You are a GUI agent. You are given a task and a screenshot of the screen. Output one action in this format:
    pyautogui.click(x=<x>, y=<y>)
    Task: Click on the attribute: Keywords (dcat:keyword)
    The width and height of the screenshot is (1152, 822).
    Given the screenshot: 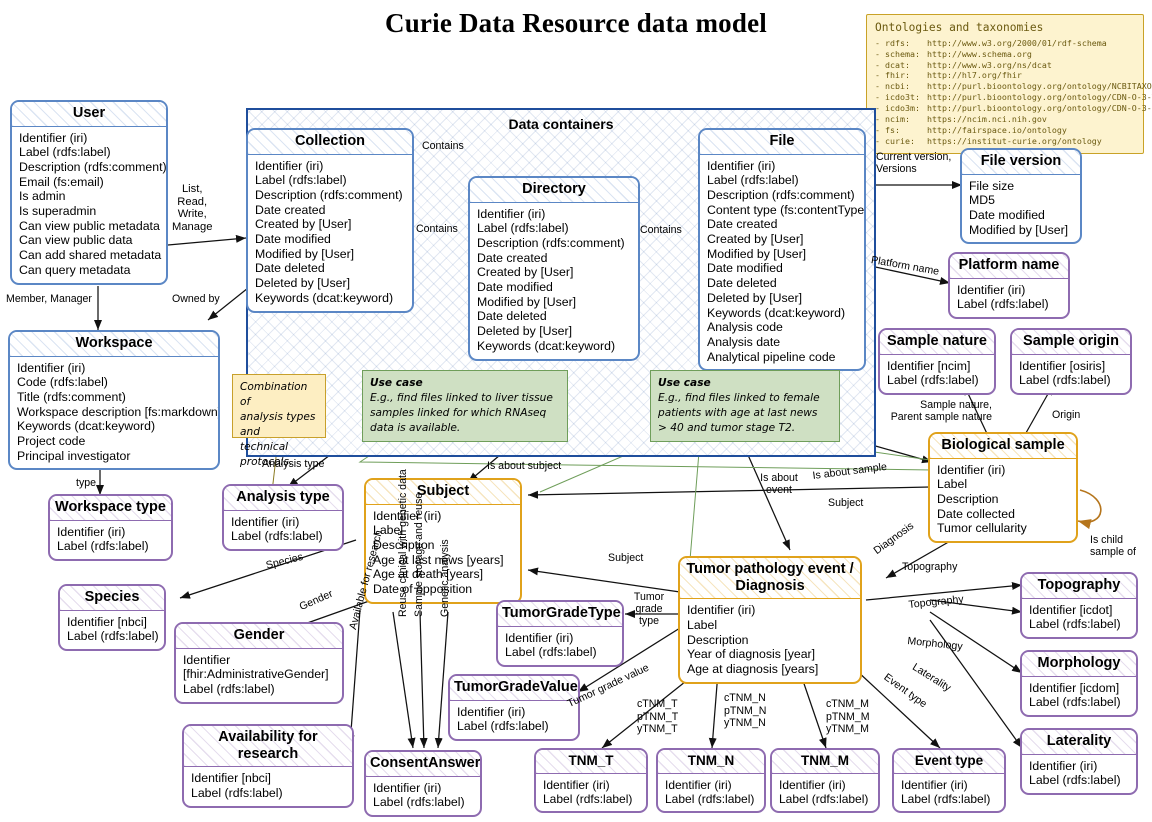 What is the action you would take?
    pyautogui.click(x=546, y=345)
    